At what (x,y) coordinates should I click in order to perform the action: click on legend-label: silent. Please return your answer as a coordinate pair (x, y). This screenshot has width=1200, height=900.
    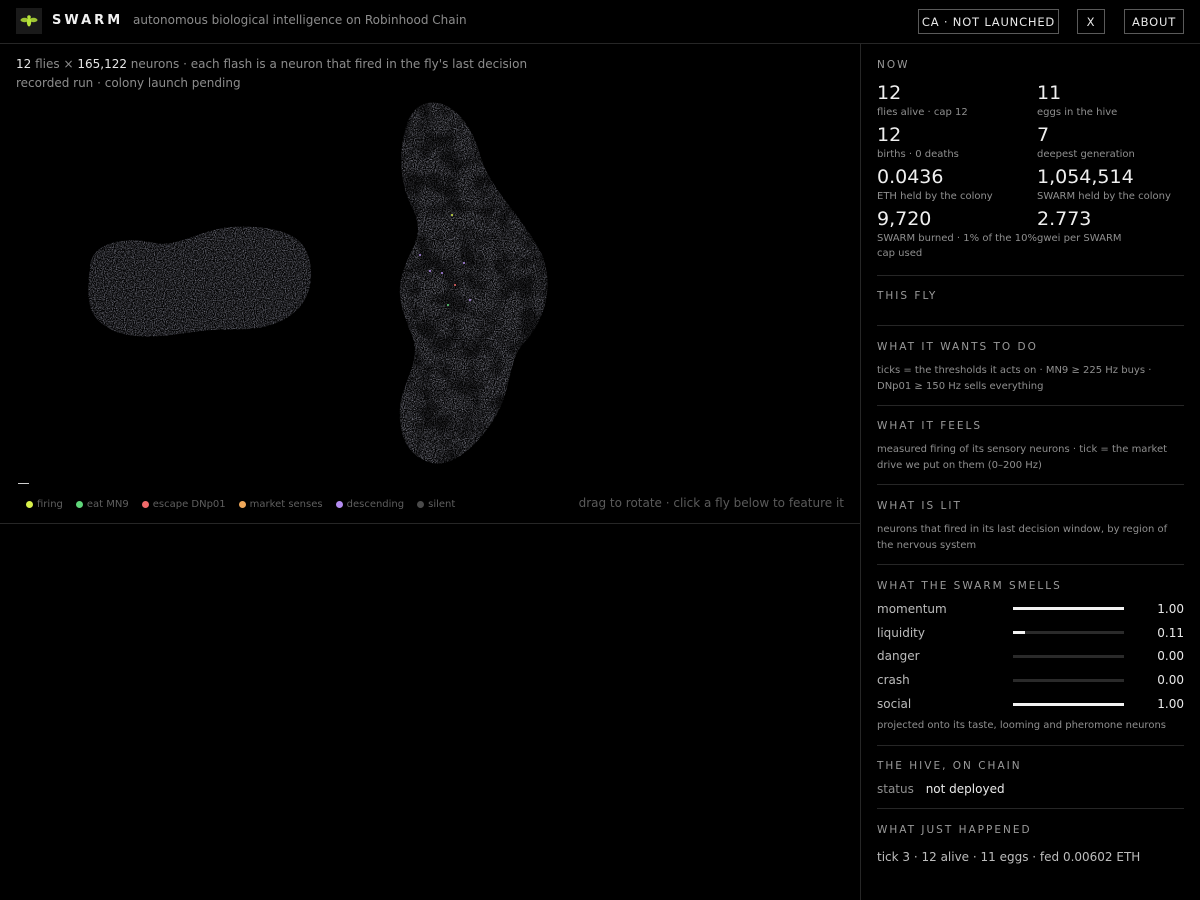
    Looking at the image, I should click on (442, 504).